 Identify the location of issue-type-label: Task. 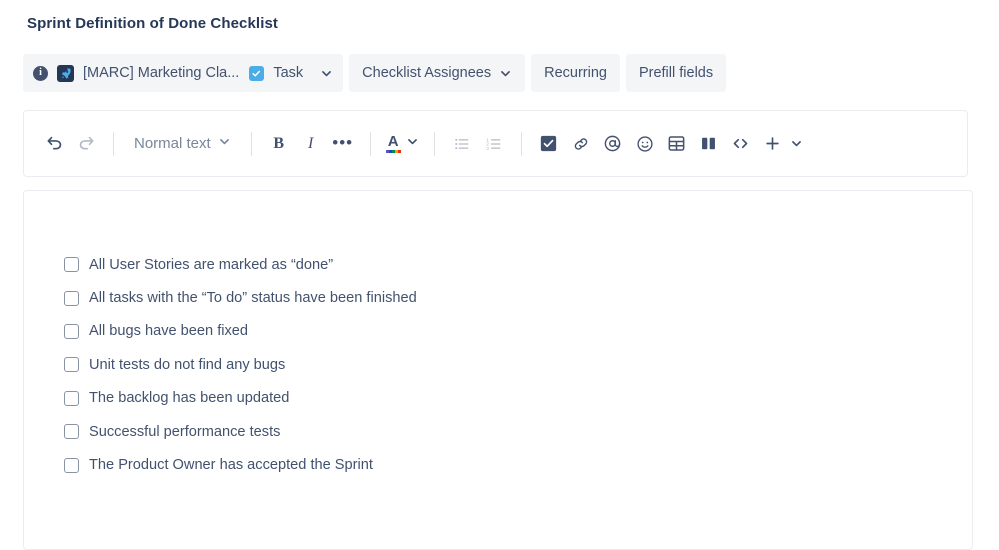
(288, 73).